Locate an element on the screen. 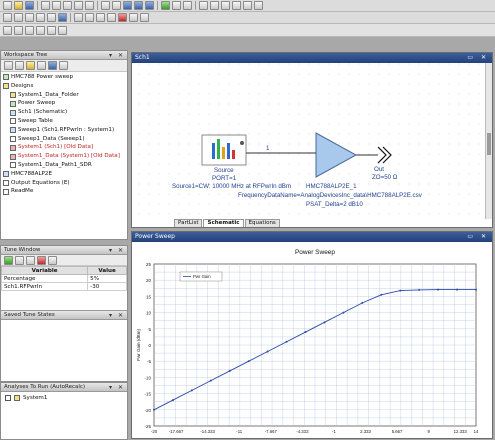 The image size is (495, 440). tune-up-icon is located at coordinates (19, 260).